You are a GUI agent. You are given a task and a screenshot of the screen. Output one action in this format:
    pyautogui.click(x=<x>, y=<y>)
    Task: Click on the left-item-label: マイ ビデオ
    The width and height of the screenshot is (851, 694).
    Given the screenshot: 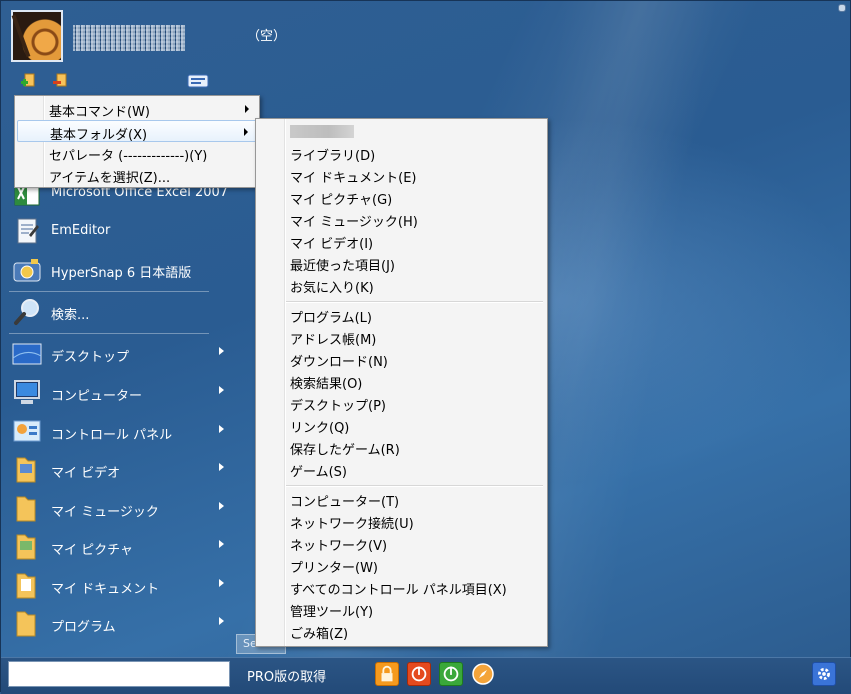 What is the action you would take?
    pyautogui.click(x=86, y=473)
    